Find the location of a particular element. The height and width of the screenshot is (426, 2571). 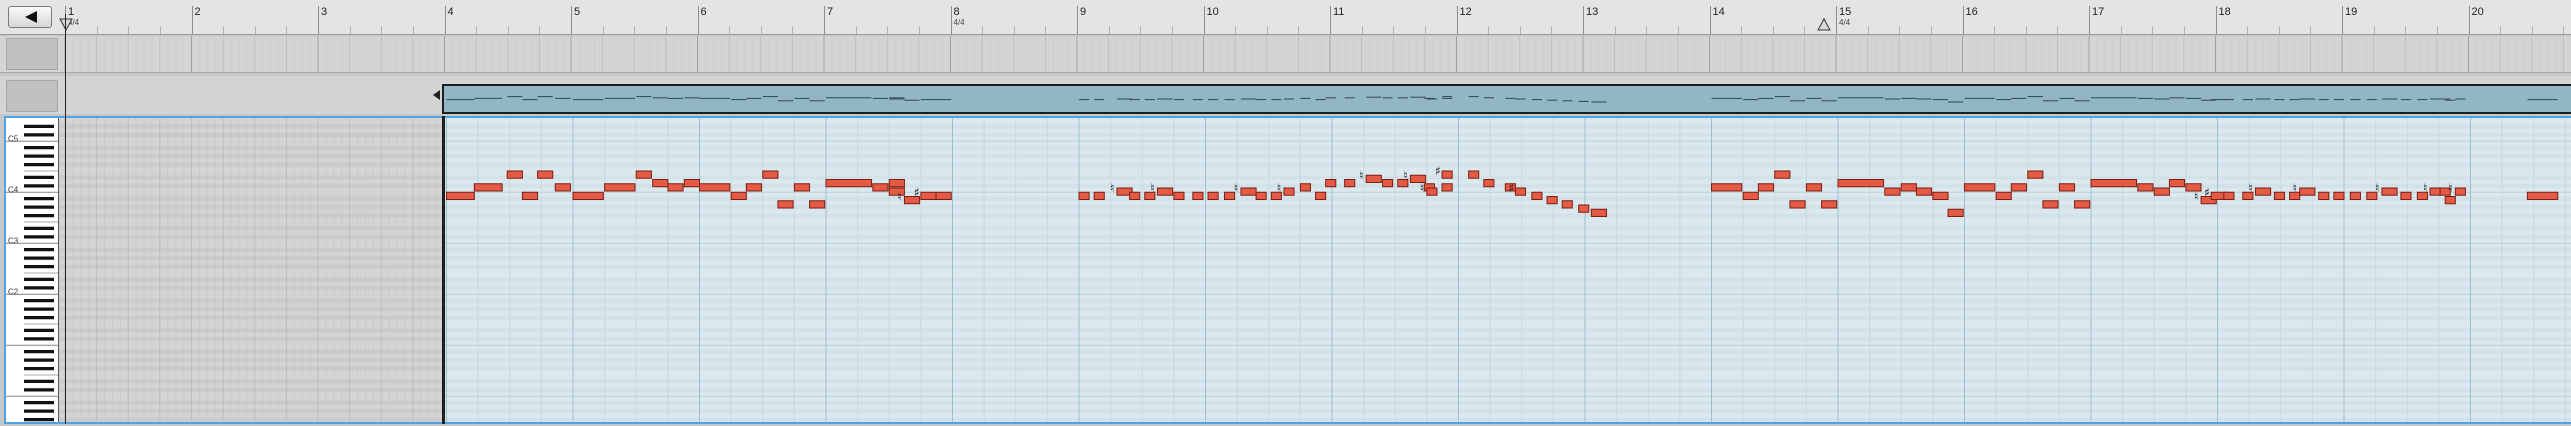

piano-keys: C5 C4 C3 C2 is located at coordinates (32, 270).